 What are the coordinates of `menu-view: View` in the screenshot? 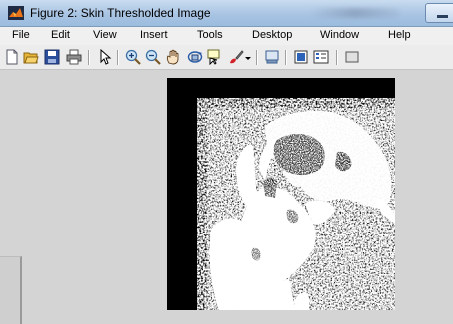 It's located at (105, 35).